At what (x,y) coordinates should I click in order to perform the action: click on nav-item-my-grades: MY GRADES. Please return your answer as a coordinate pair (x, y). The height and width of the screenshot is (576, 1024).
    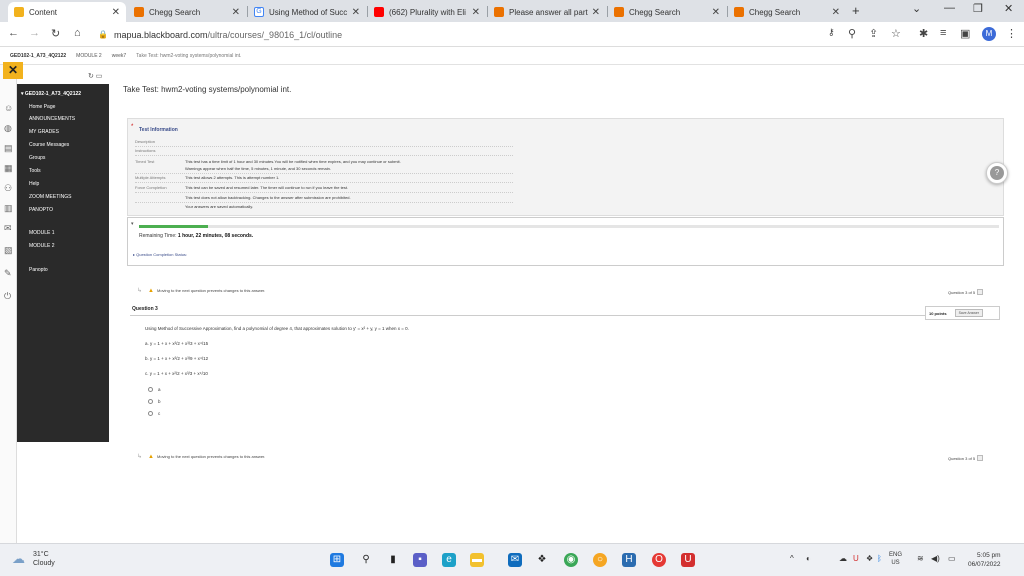
    Looking at the image, I should click on (44, 132).